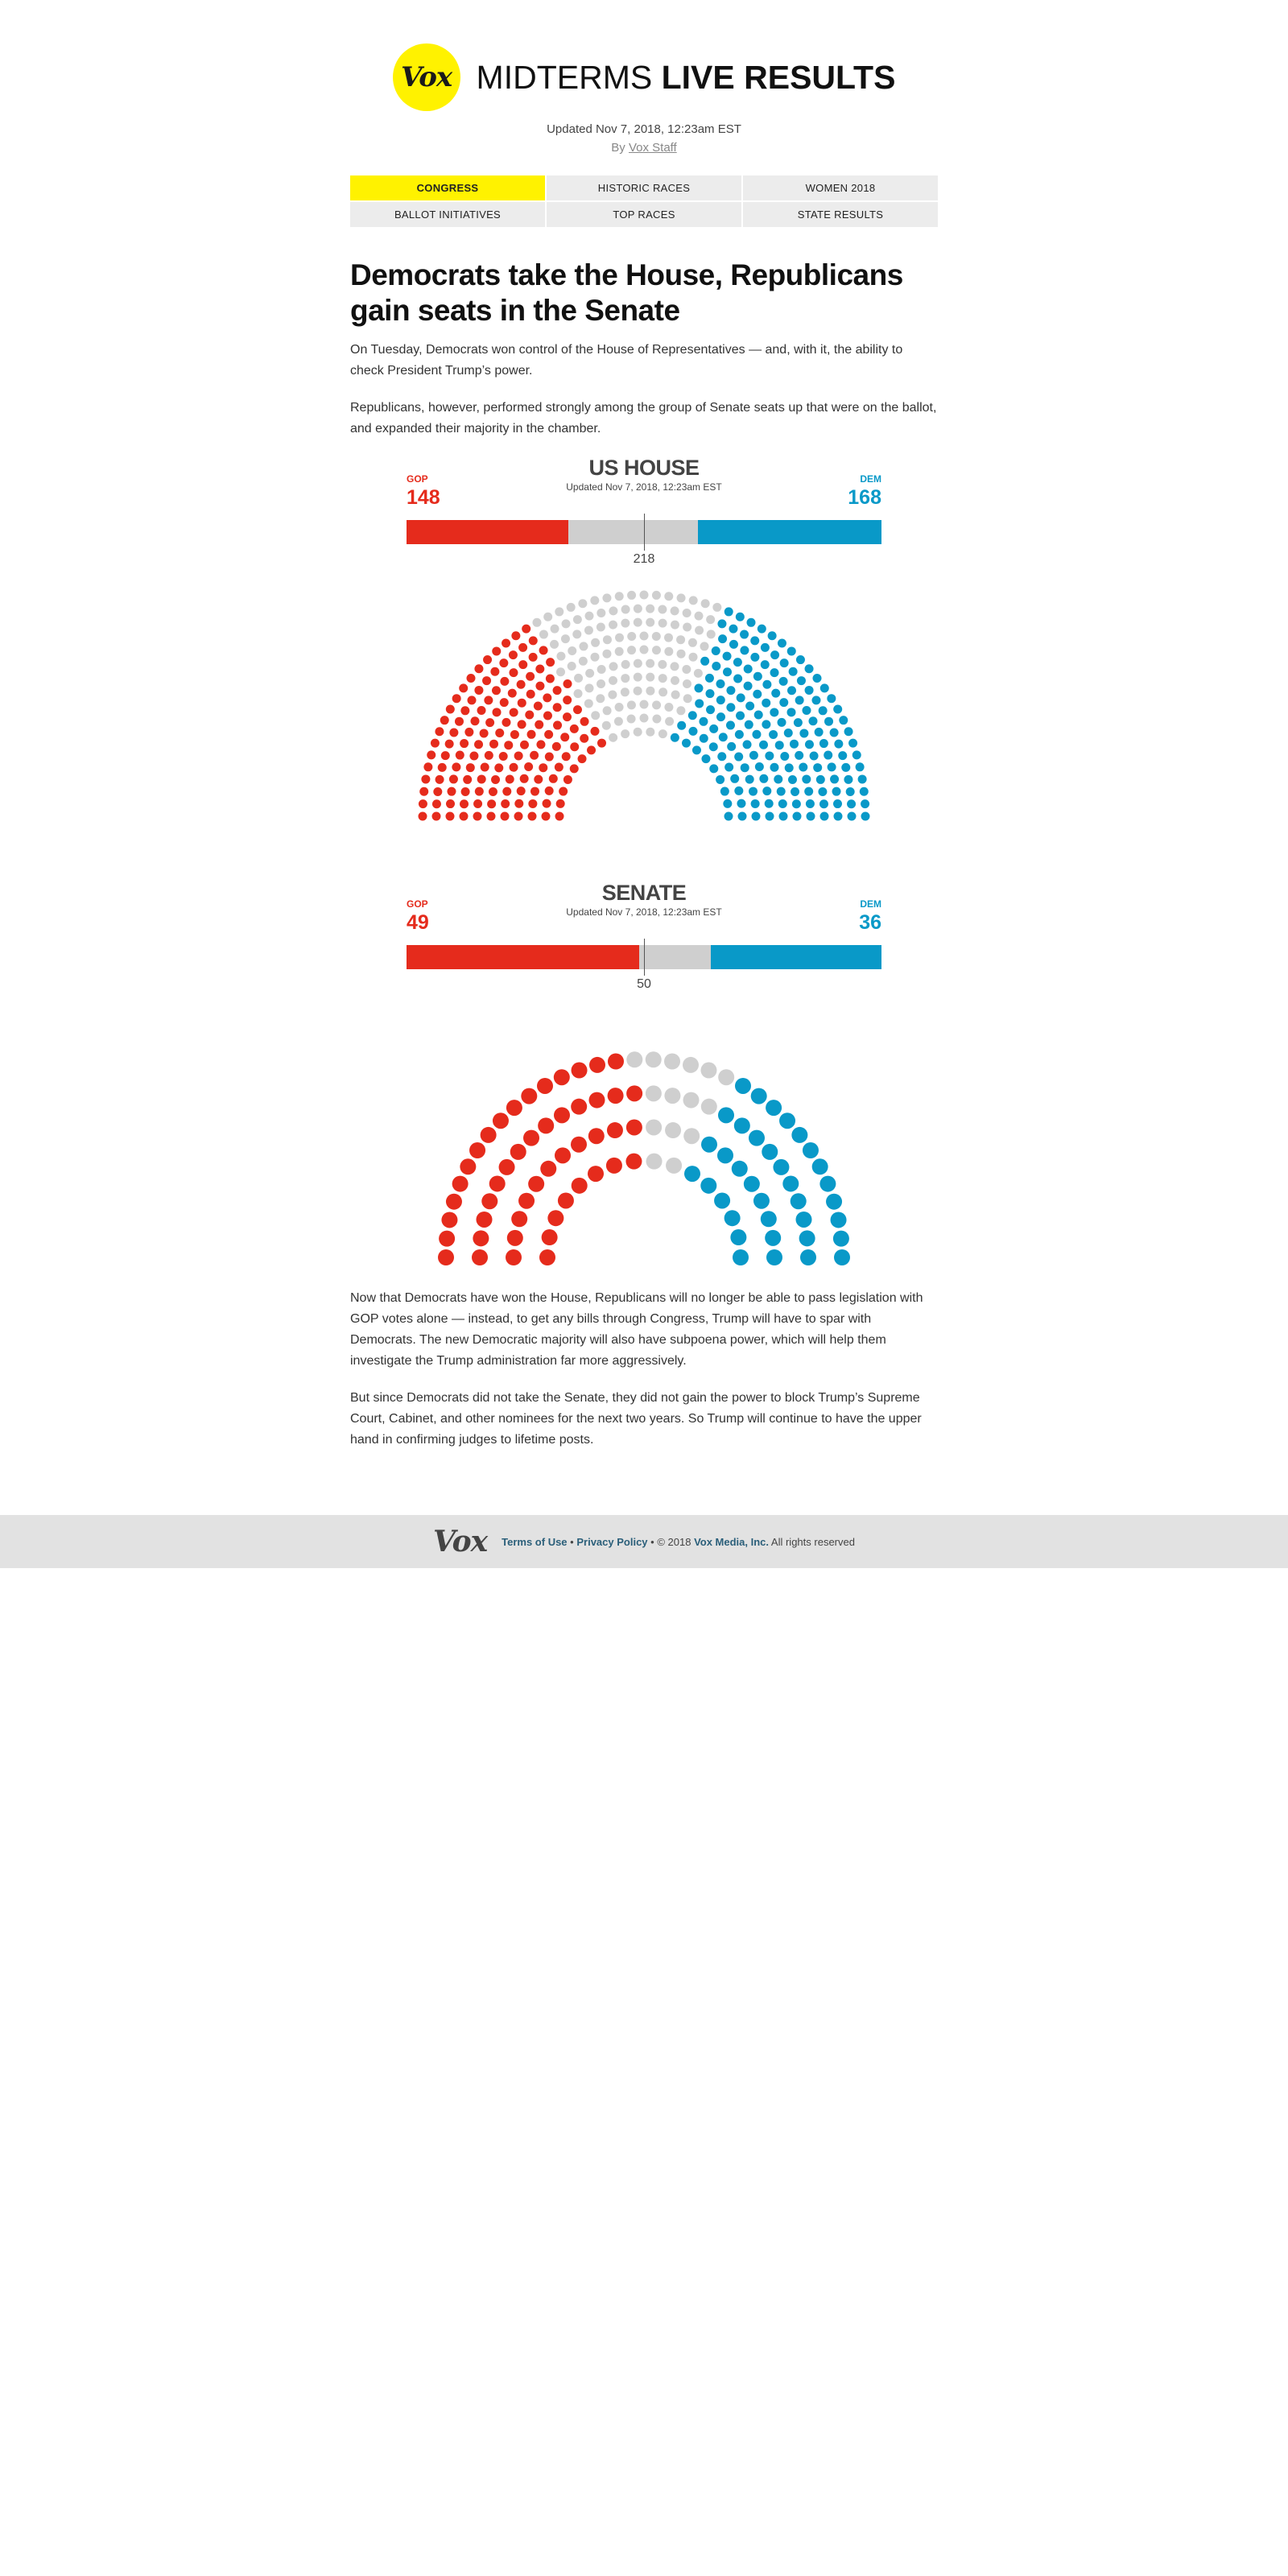  What do you see at coordinates (841, 187) in the screenshot?
I see `tab-women-2018: WOMEN 2018` at bounding box center [841, 187].